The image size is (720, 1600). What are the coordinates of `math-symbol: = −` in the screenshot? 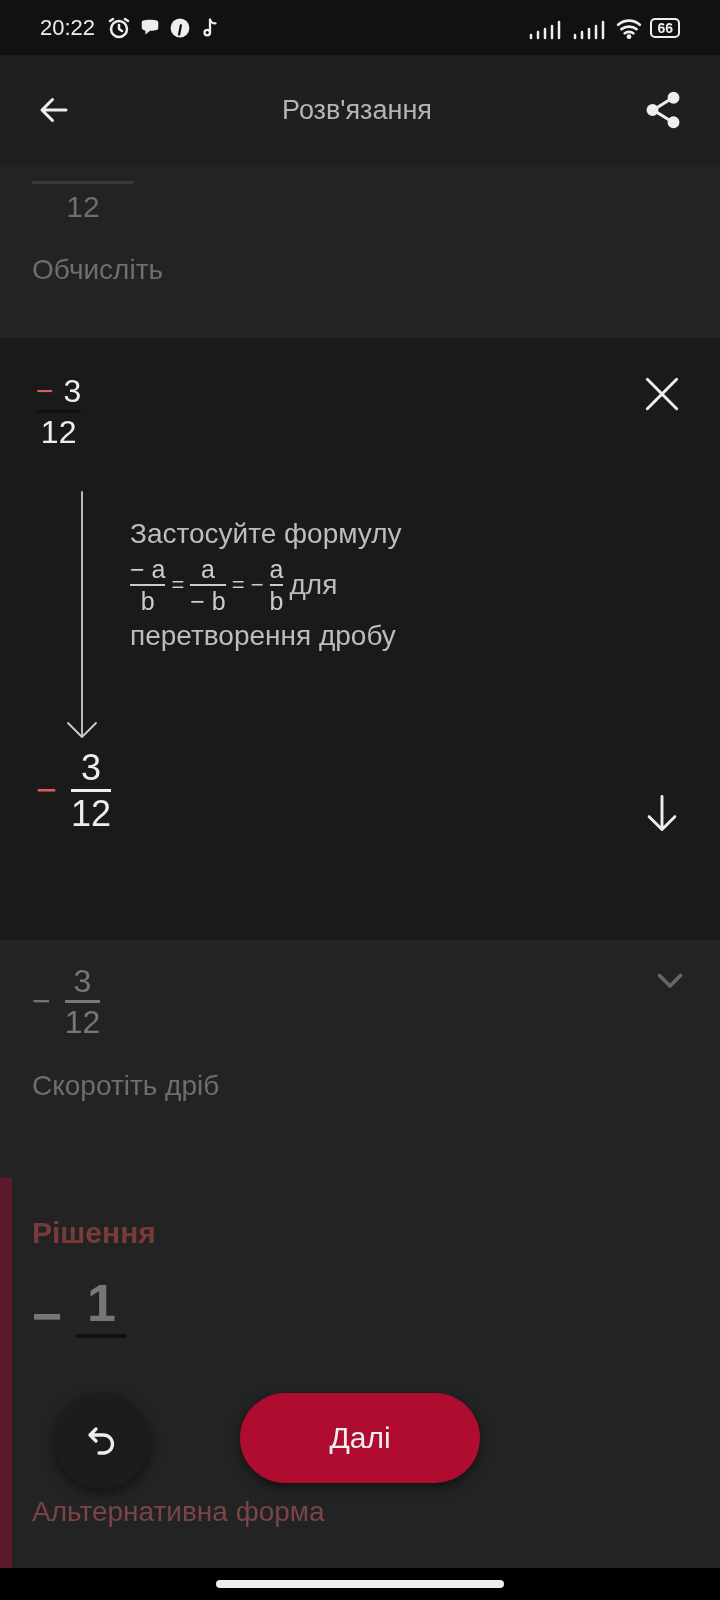 It's located at (247, 584).